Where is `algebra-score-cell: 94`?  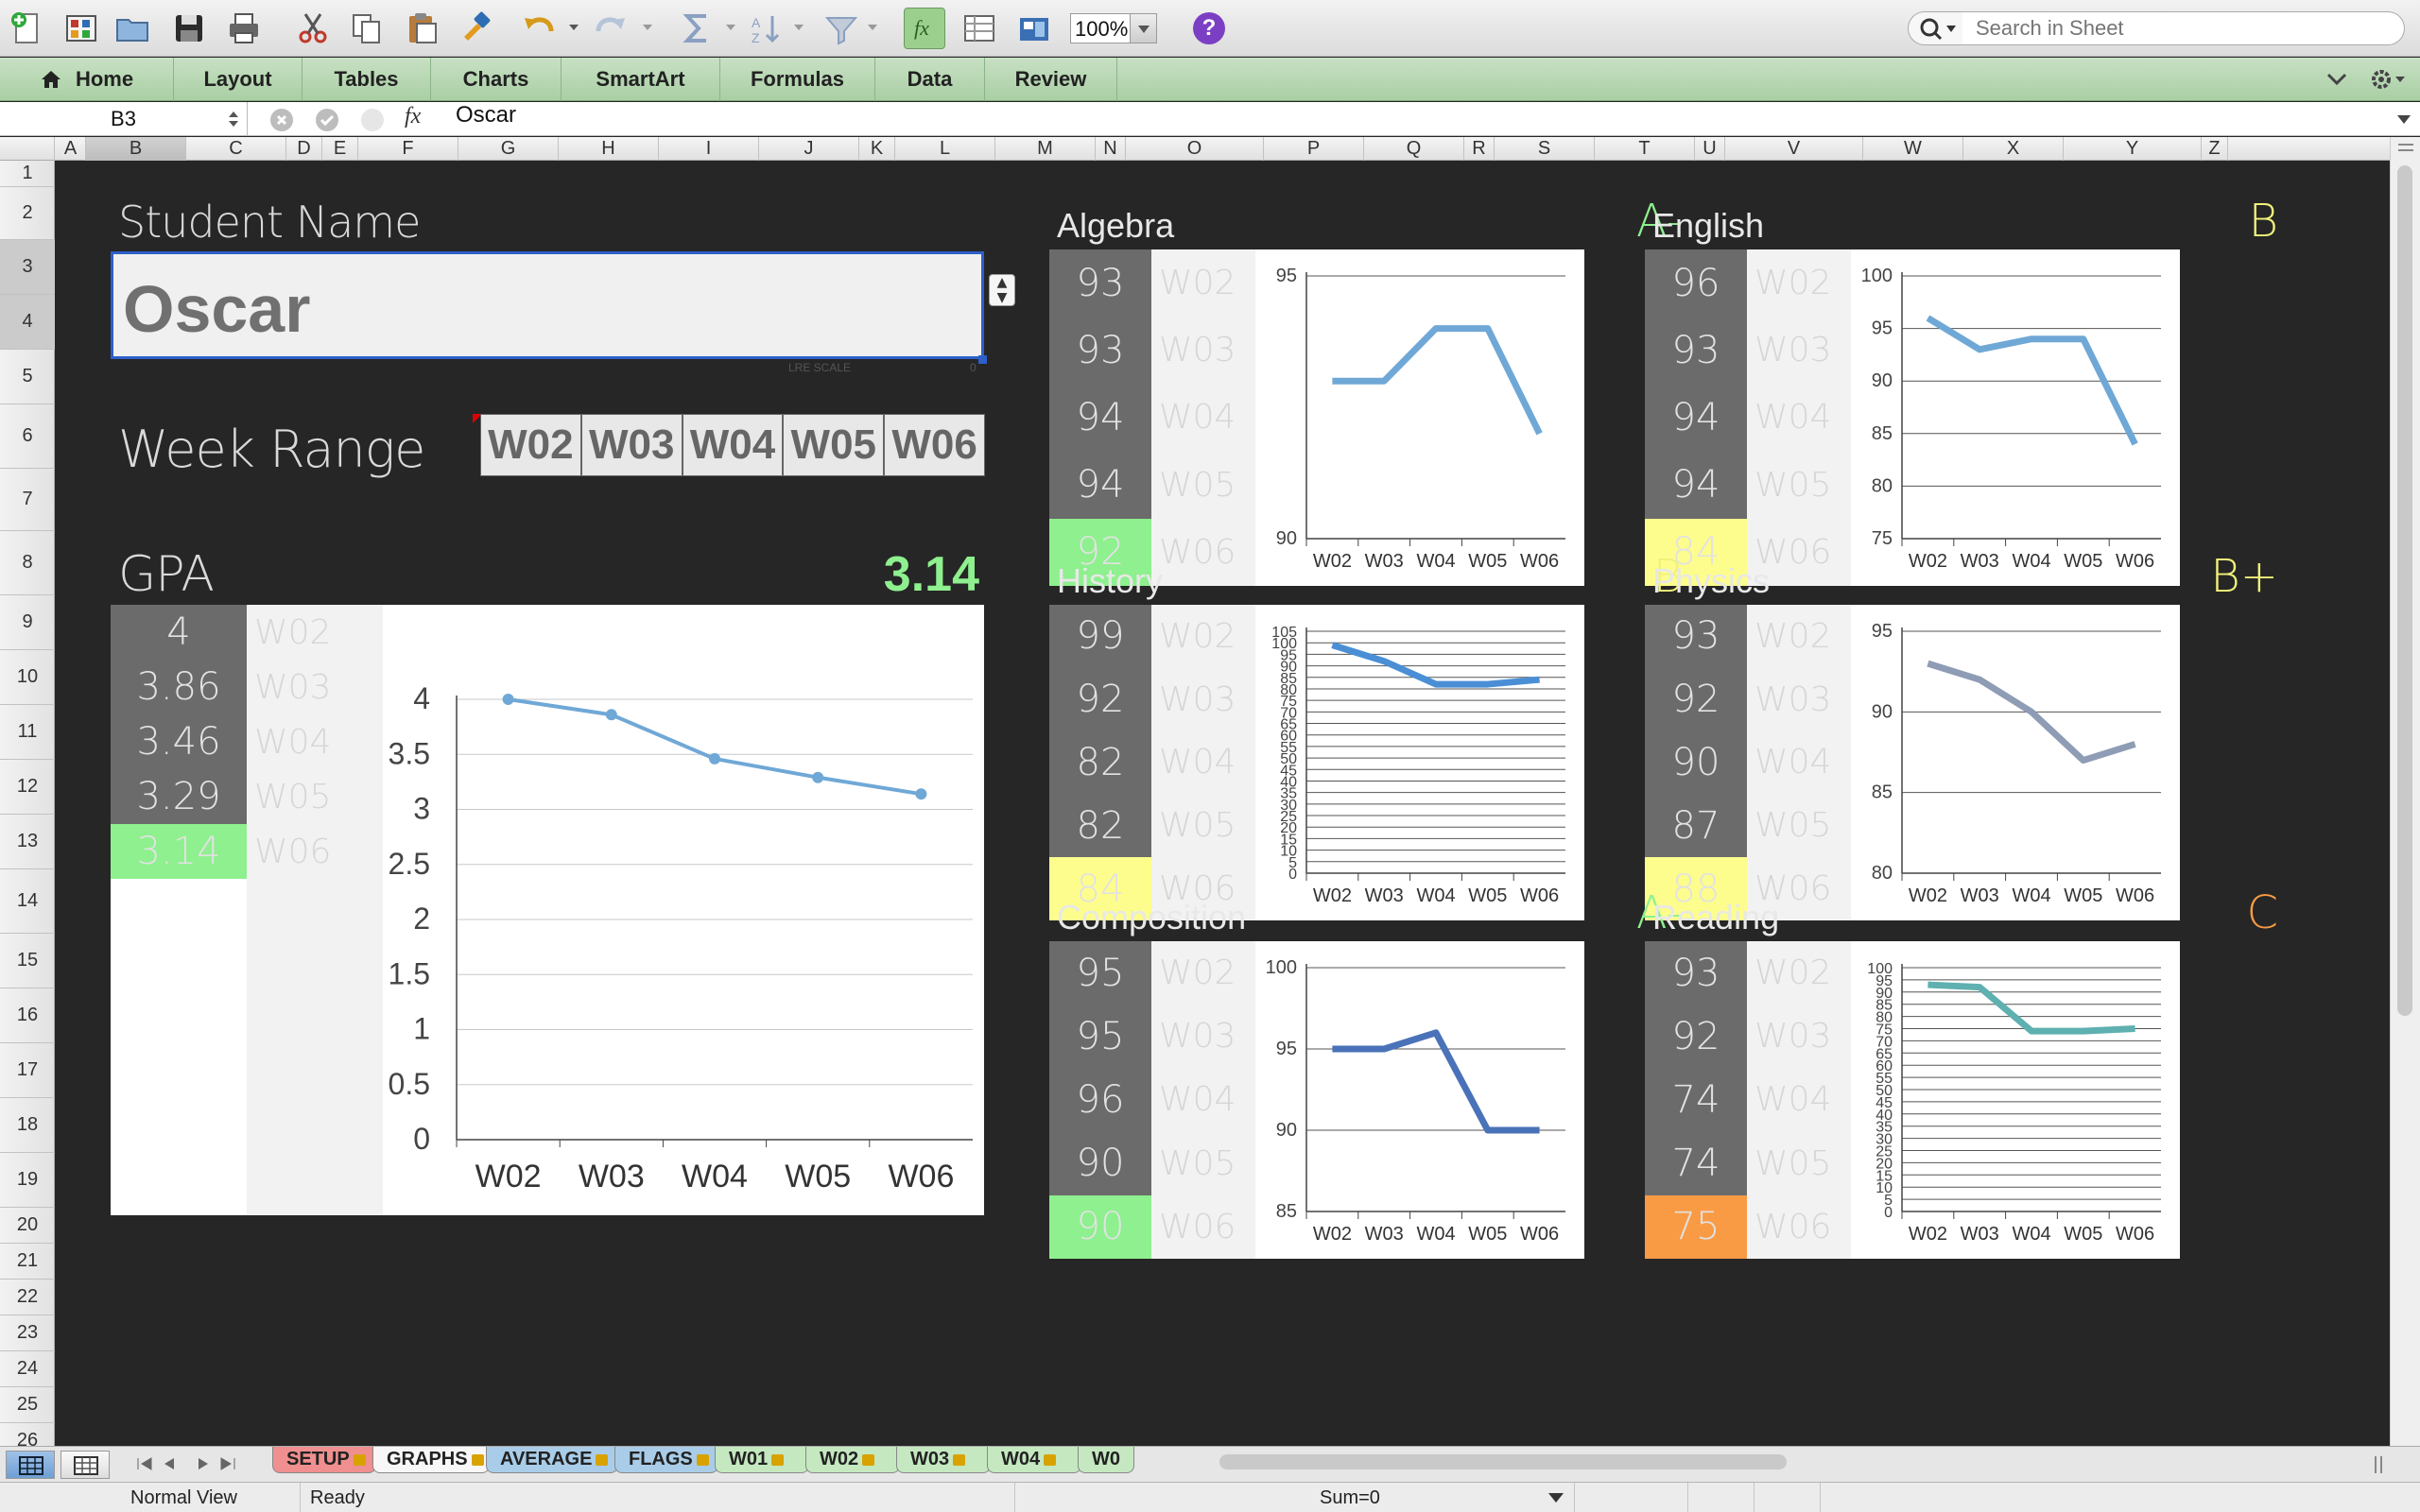
algebra-score-cell: 94 is located at coordinates (1100, 485).